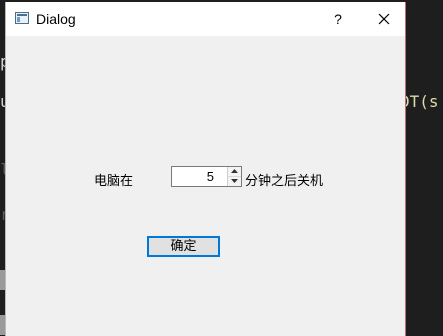 This screenshot has height=336, width=443. I want to click on spin-up-button, so click(234, 172).